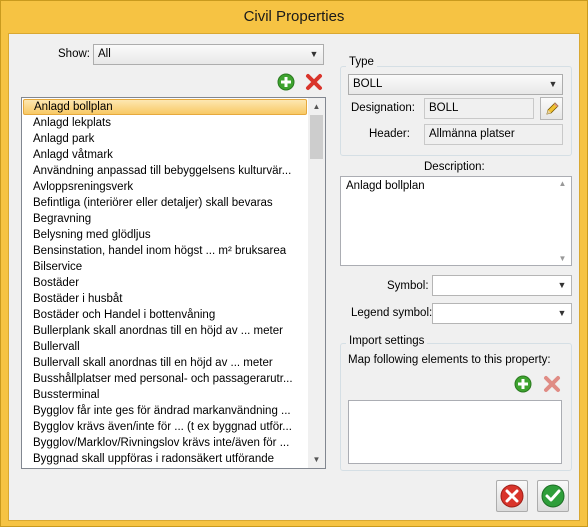  What do you see at coordinates (479, 108) in the screenshot?
I see `designation-field: BOLL` at bounding box center [479, 108].